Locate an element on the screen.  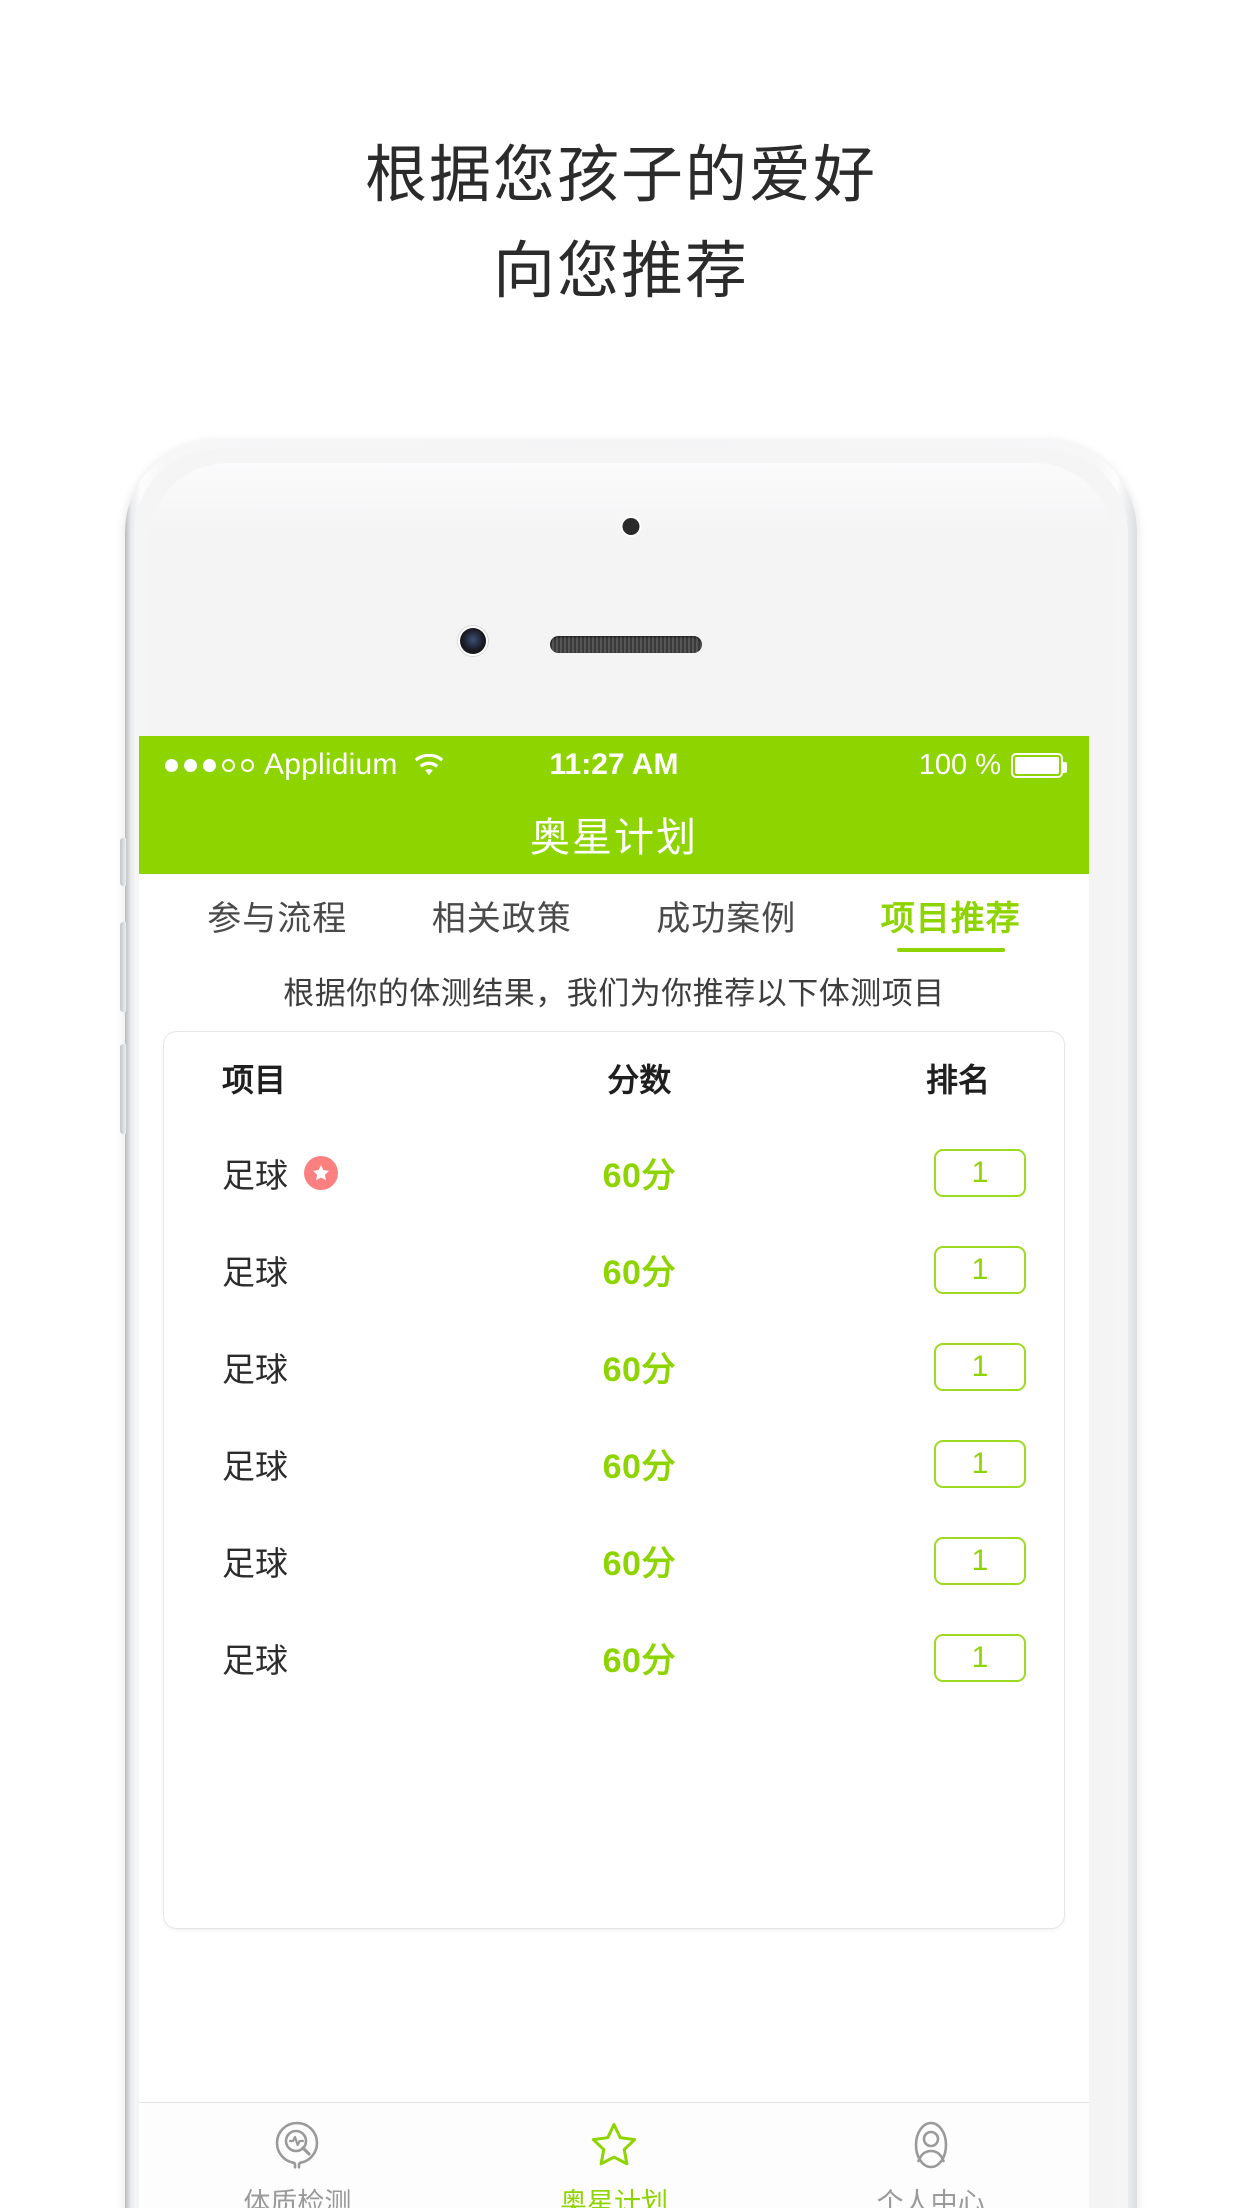
app-navbar: 奥星计划 is located at coordinates (614, 834).